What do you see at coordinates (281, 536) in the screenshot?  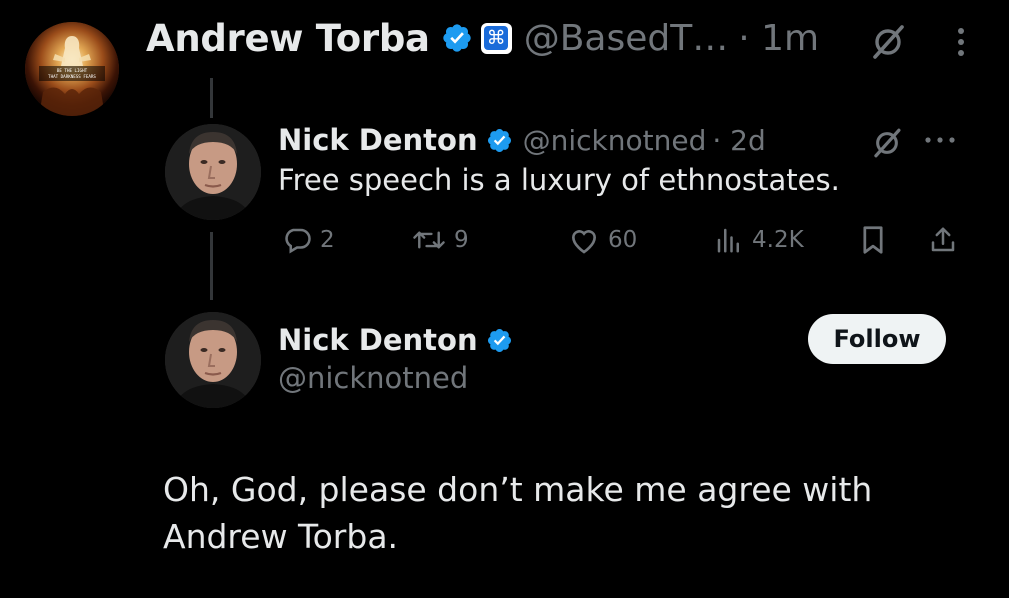 I see `post-body-line: Andrew Torba.` at bounding box center [281, 536].